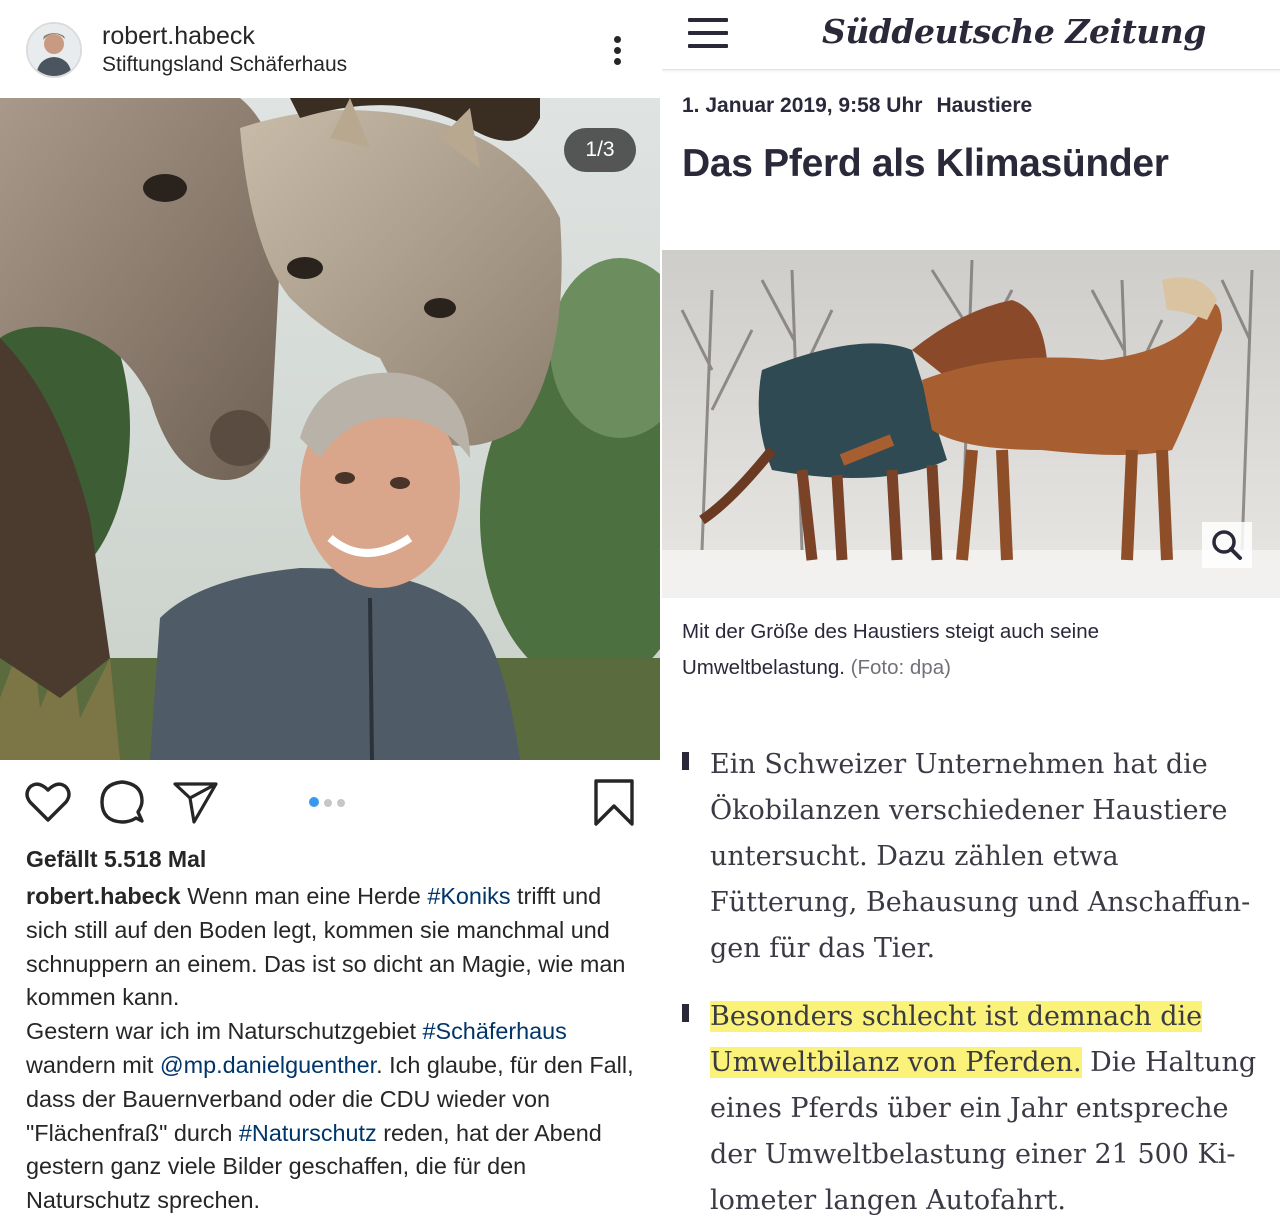 The image size is (1280, 1222). What do you see at coordinates (468, 896) in the screenshot?
I see `hashtag-link: #Koniks` at bounding box center [468, 896].